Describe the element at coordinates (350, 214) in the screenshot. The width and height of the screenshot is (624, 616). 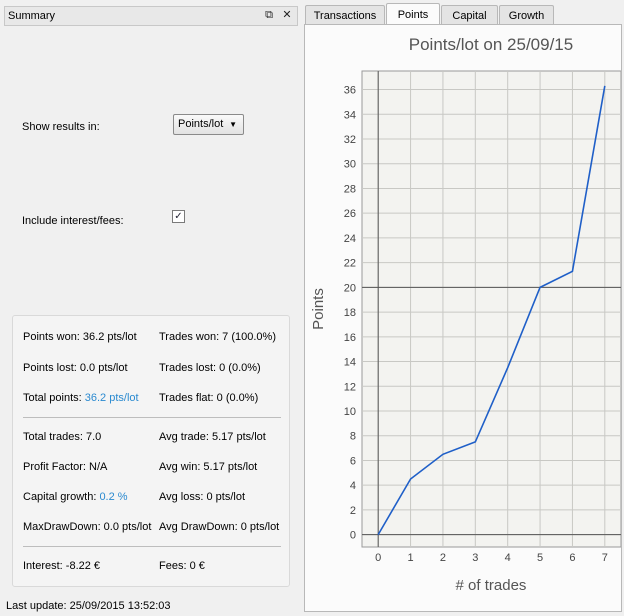
I see `y-tick-label: 26` at that location.